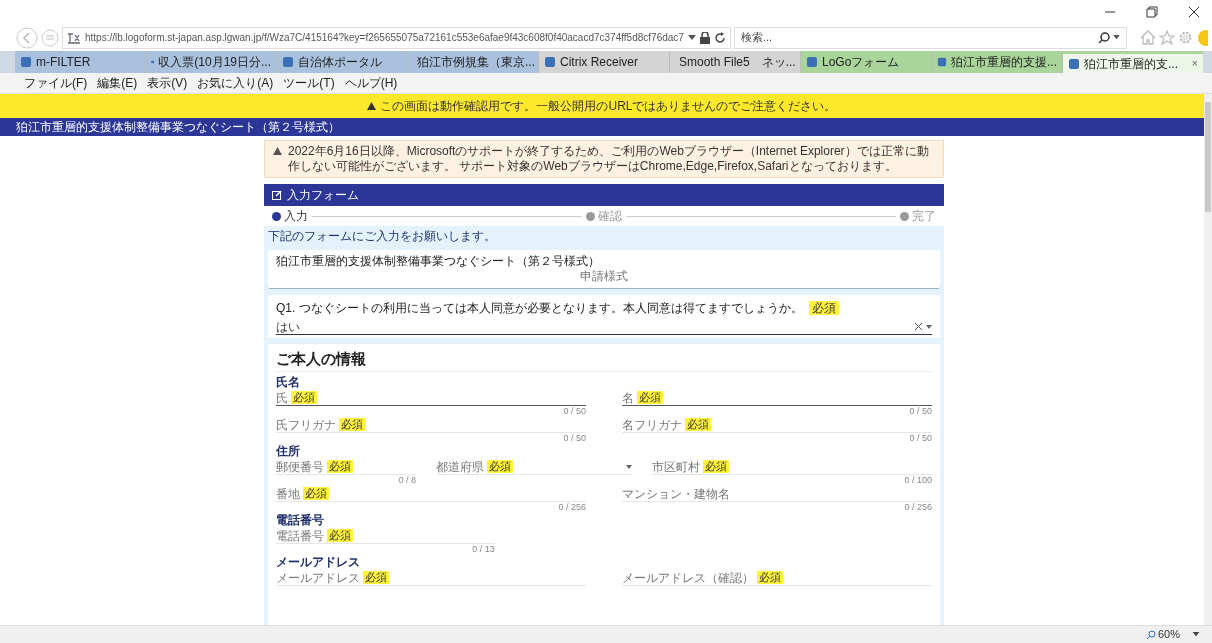 Image resolution: width=1212 pixels, height=643 pixels. I want to click on scrollbar, so click(1208, 359).